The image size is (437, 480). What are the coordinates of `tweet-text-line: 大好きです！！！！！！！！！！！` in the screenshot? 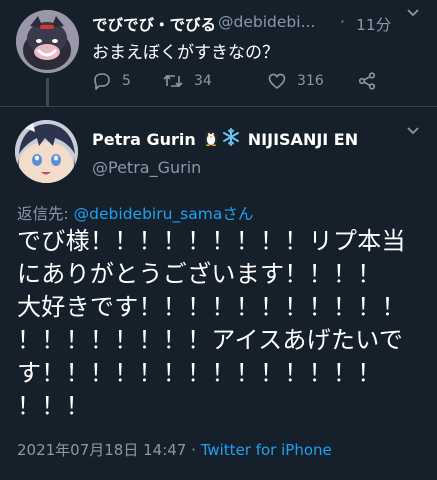 It's located at (211, 307).